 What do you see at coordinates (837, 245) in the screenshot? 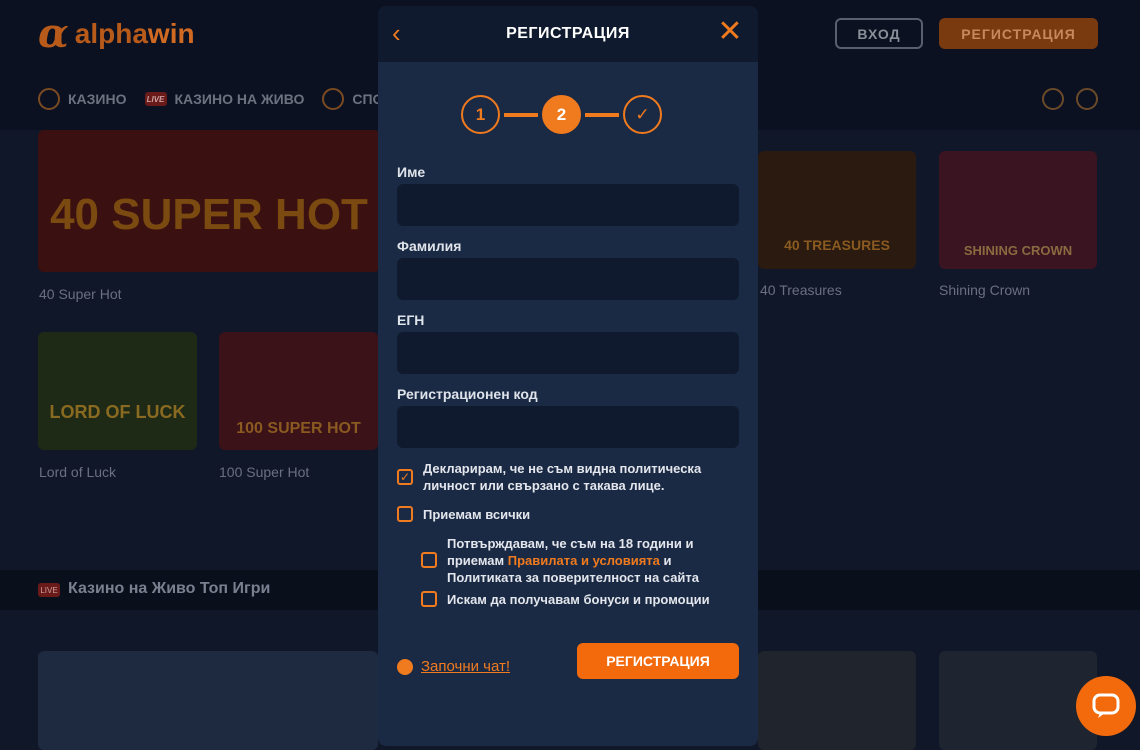
I see `game-art-title: 40 TREASURES` at bounding box center [837, 245].